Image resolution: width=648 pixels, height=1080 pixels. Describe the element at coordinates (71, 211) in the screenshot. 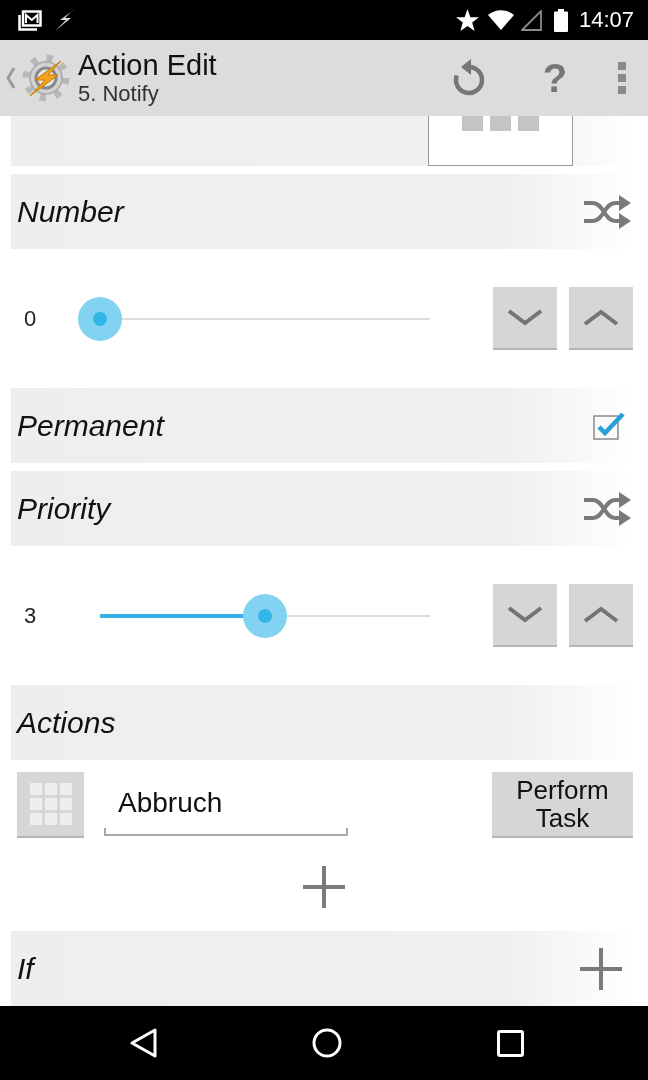

I see `section-title: Number` at that location.